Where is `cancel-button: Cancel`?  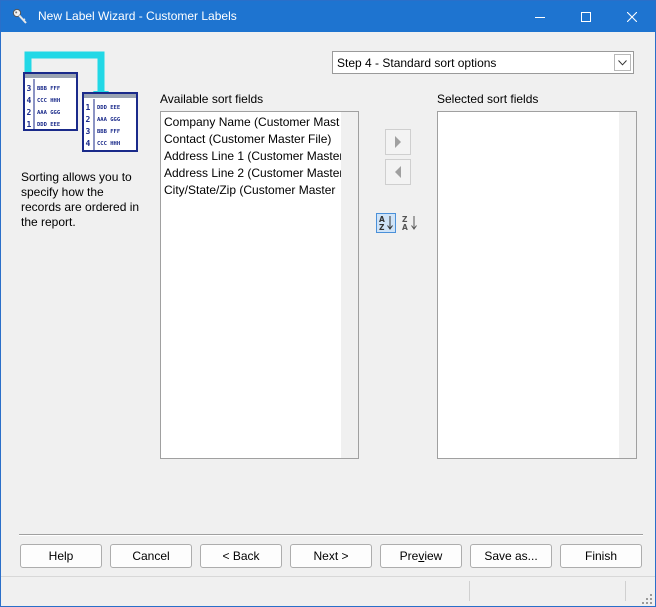
cancel-button: Cancel is located at coordinates (151, 556).